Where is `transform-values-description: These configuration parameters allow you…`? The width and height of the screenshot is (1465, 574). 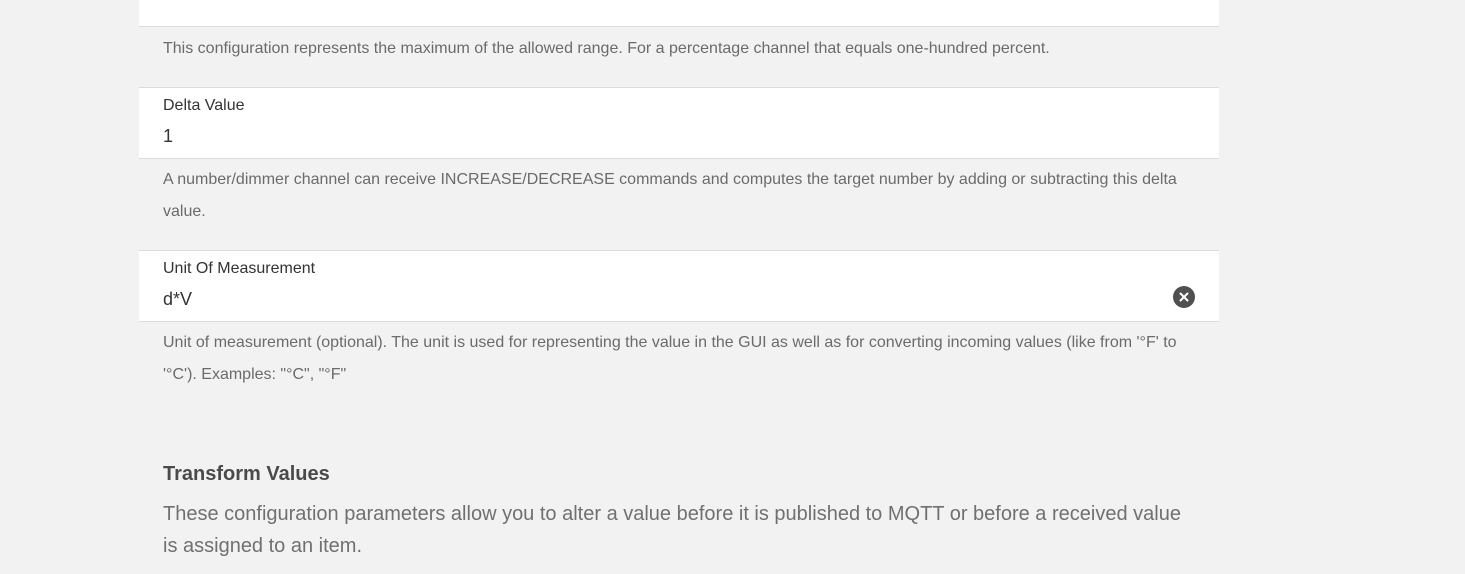
transform-values-description: These configuration parameters allow you… is located at coordinates (672, 530).